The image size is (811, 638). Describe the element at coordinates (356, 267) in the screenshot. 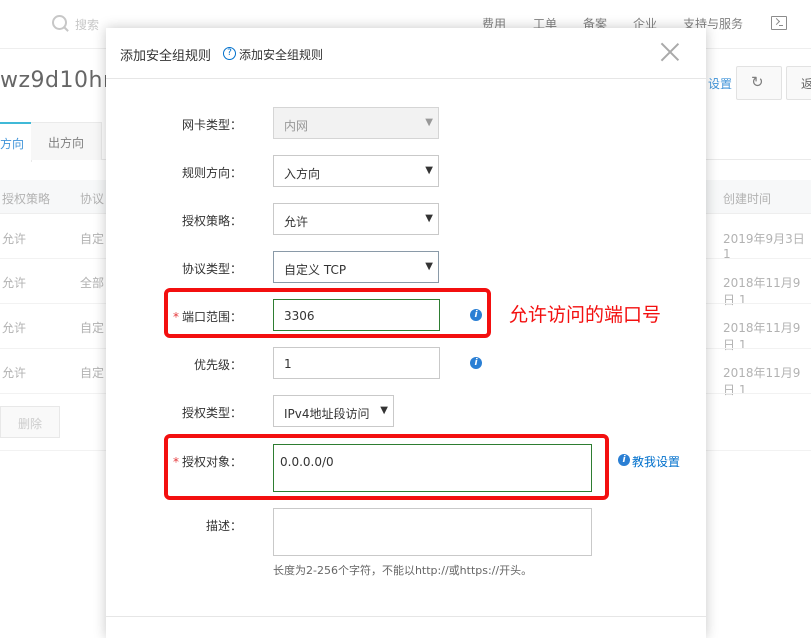

I see `protocol-select: 自定义 TCP ▼` at that location.